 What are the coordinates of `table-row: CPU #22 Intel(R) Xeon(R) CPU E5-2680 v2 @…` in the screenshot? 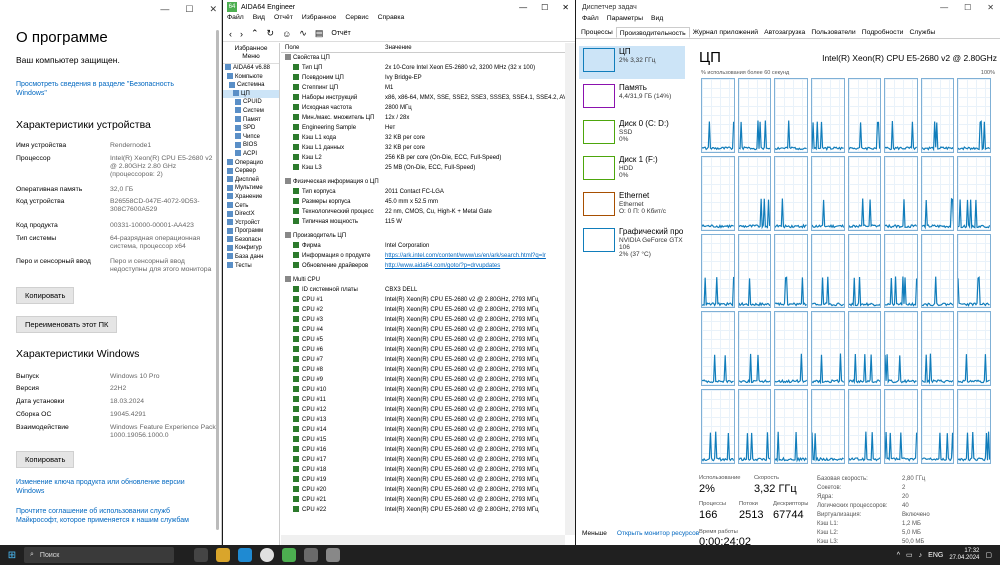 It's located at (423, 510).